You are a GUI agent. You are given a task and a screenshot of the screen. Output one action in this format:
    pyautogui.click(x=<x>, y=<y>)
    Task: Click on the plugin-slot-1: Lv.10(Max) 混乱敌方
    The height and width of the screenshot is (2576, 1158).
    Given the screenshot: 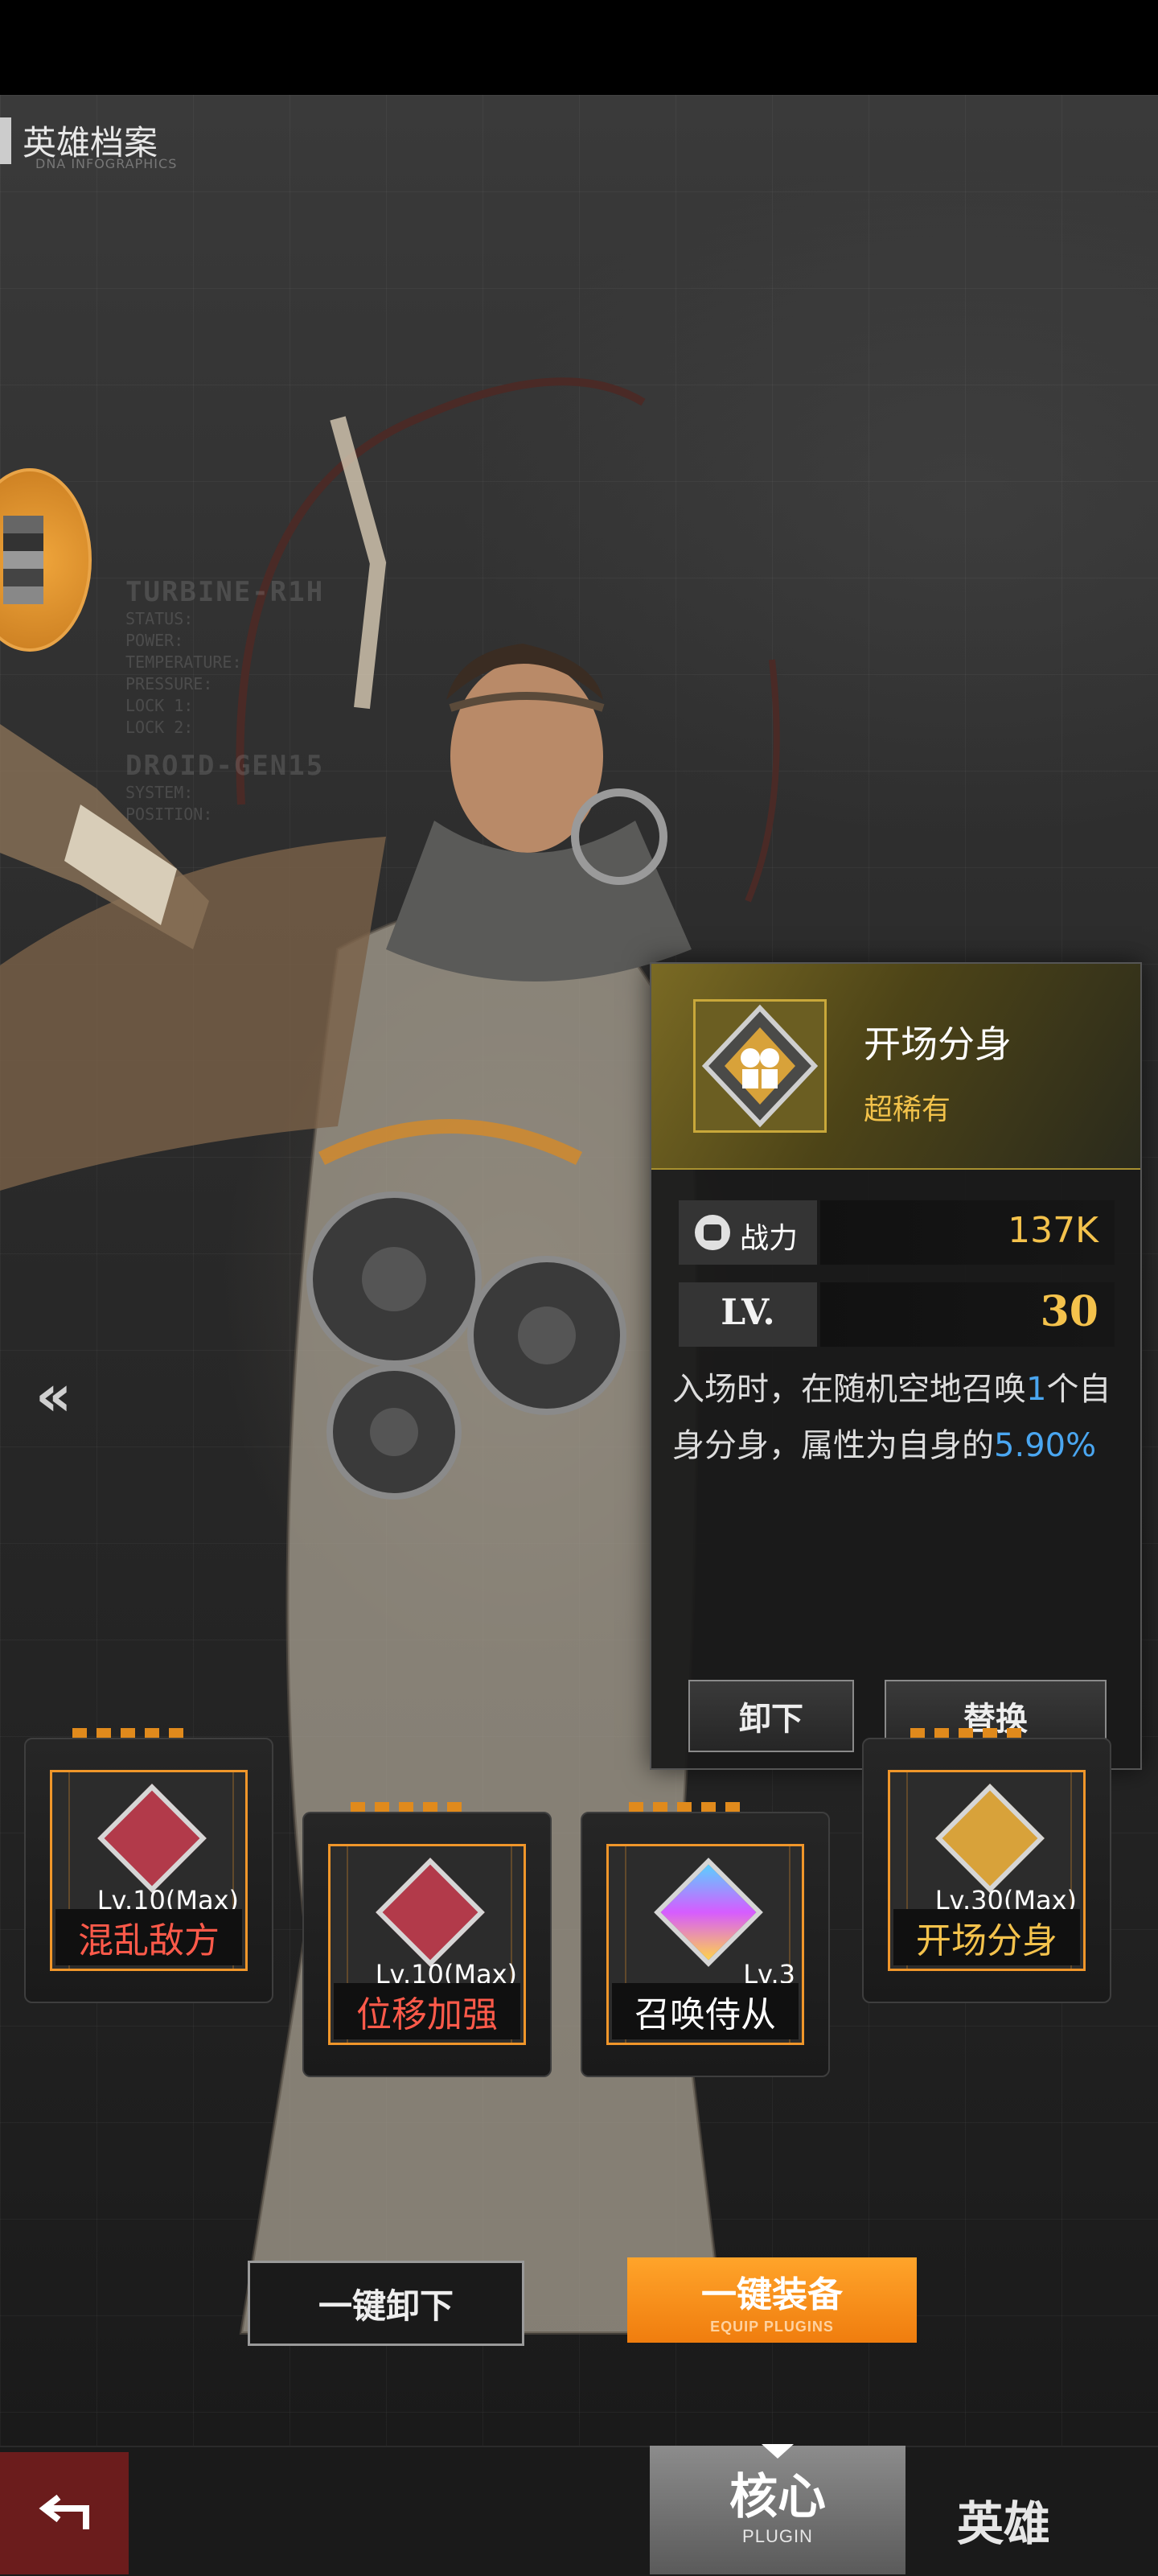 What is the action you would take?
    pyautogui.click(x=148, y=1865)
    